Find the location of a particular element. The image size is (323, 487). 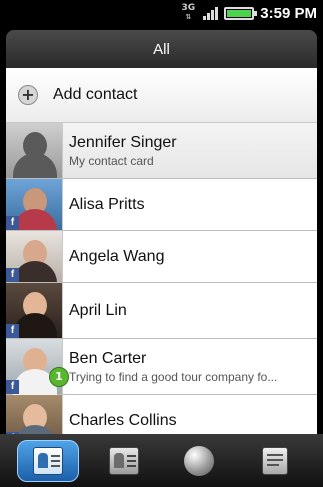

groups-tab is located at coordinates (124, 461).